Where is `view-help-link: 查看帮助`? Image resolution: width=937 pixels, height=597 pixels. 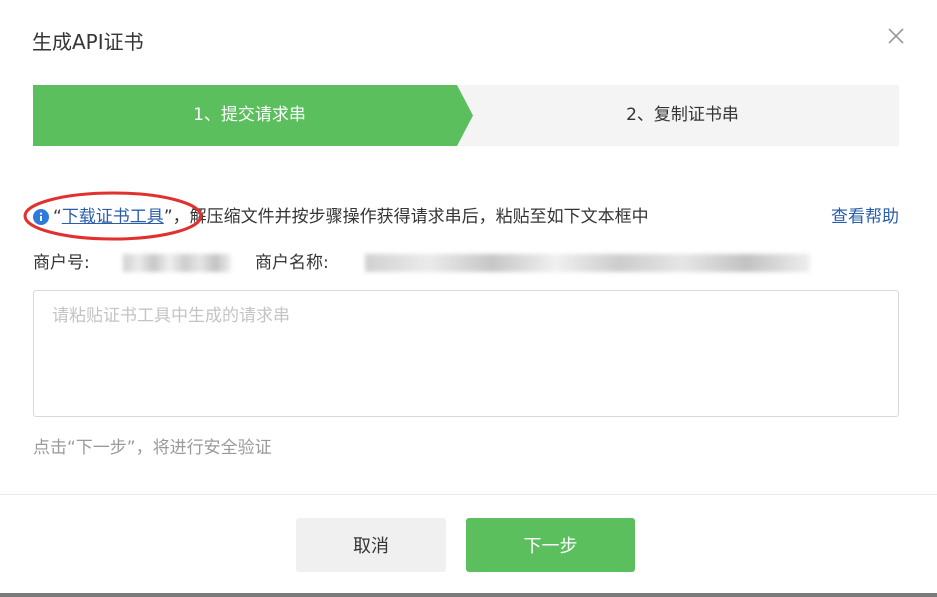 view-help-link: 查看帮助 is located at coordinates (865, 217).